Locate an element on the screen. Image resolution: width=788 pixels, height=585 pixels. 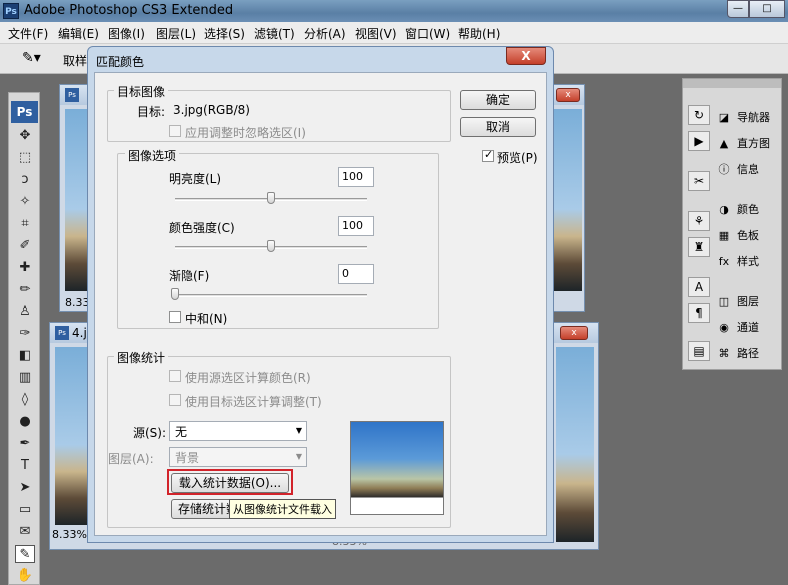
panel-clone-source-icon: ♜ is located at coordinates (699, 247).